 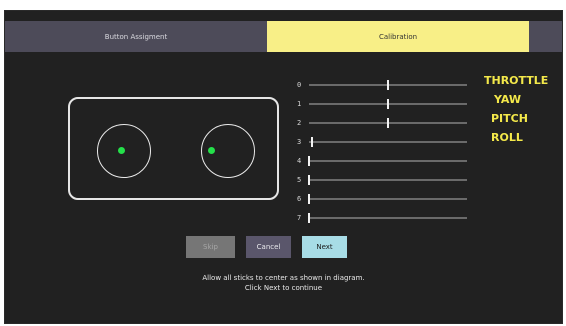 What do you see at coordinates (136, 36) in the screenshot?
I see `tab-button-assignment: Button Assigment` at bounding box center [136, 36].